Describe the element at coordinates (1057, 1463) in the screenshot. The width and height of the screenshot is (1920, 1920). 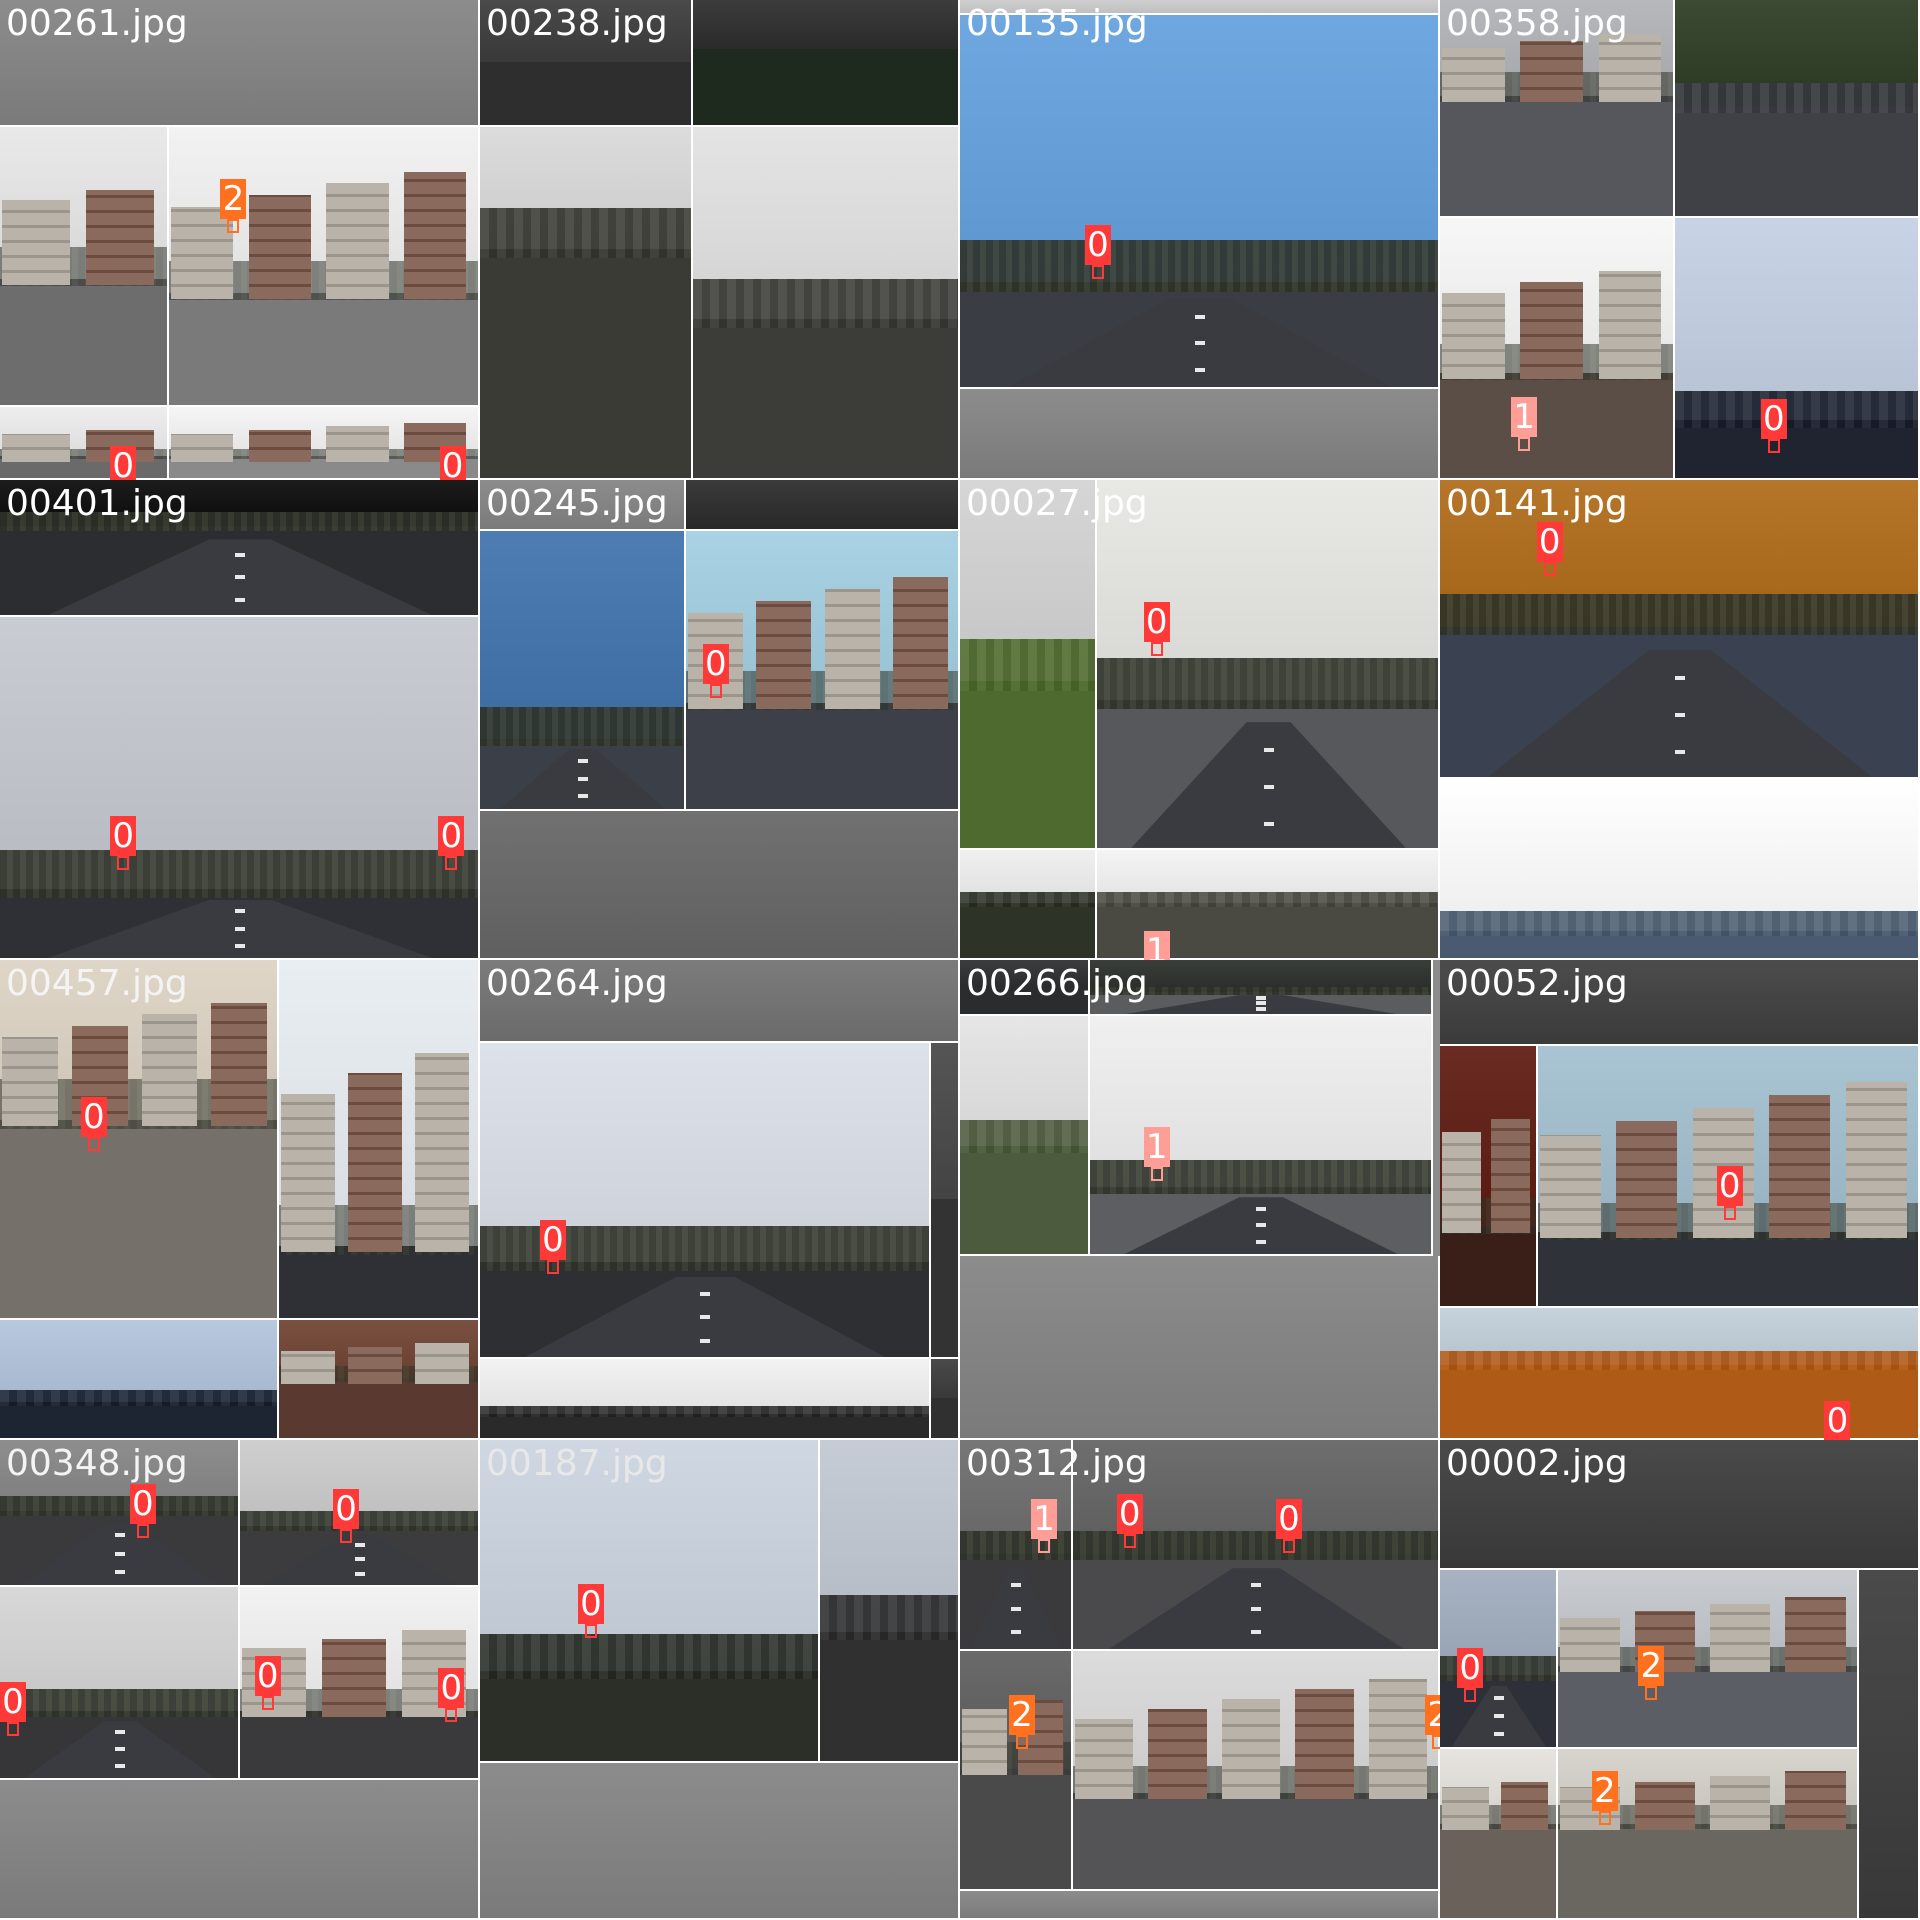
I see `tile-filename: 00312.jpg` at that location.